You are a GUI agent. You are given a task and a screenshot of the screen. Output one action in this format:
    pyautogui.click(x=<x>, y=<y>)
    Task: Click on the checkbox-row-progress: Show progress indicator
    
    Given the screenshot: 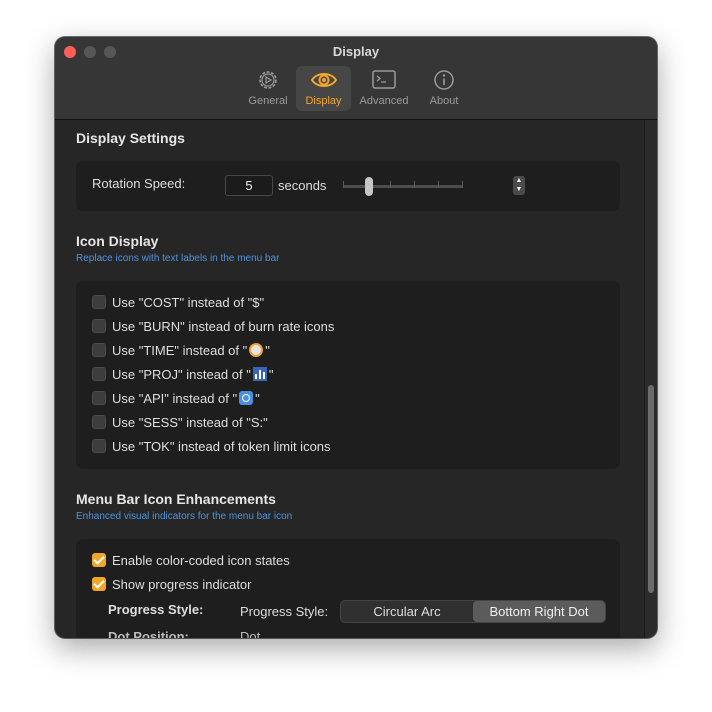 What is the action you would take?
    pyautogui.click(x=171, y=584)
    